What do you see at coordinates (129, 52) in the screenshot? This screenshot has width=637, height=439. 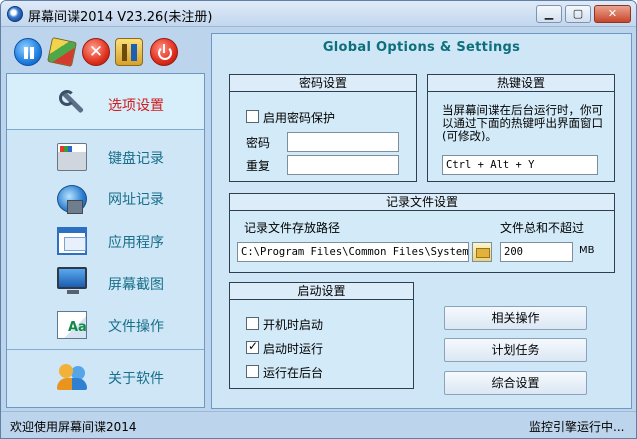 I see `tools-icon` at bounding box center [129, 52].